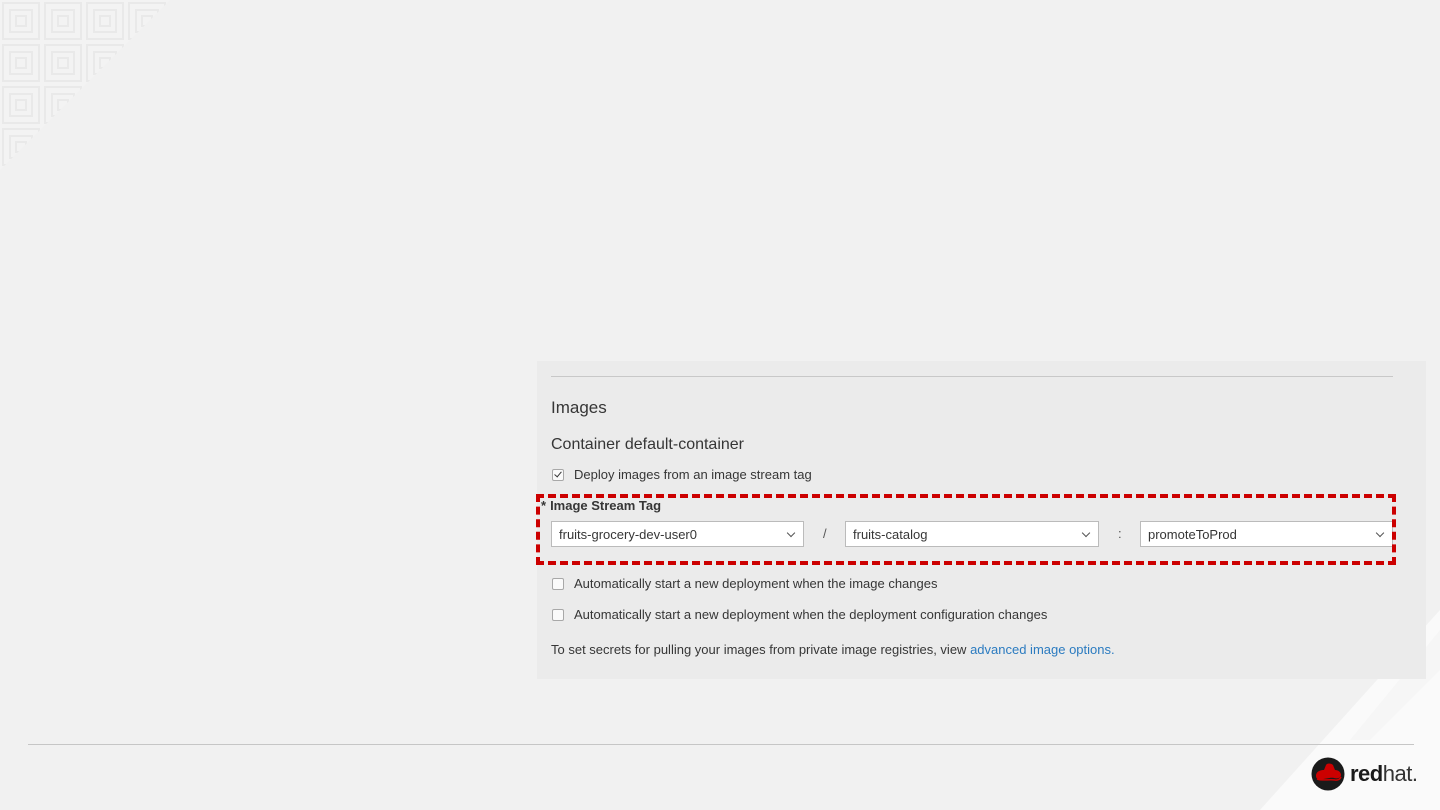 The image size is (1440, 810). What do you see at coordinates (648, 444) in the screenshot?
I see `container-heading: Container default-container` at bounding box center [648, 444].